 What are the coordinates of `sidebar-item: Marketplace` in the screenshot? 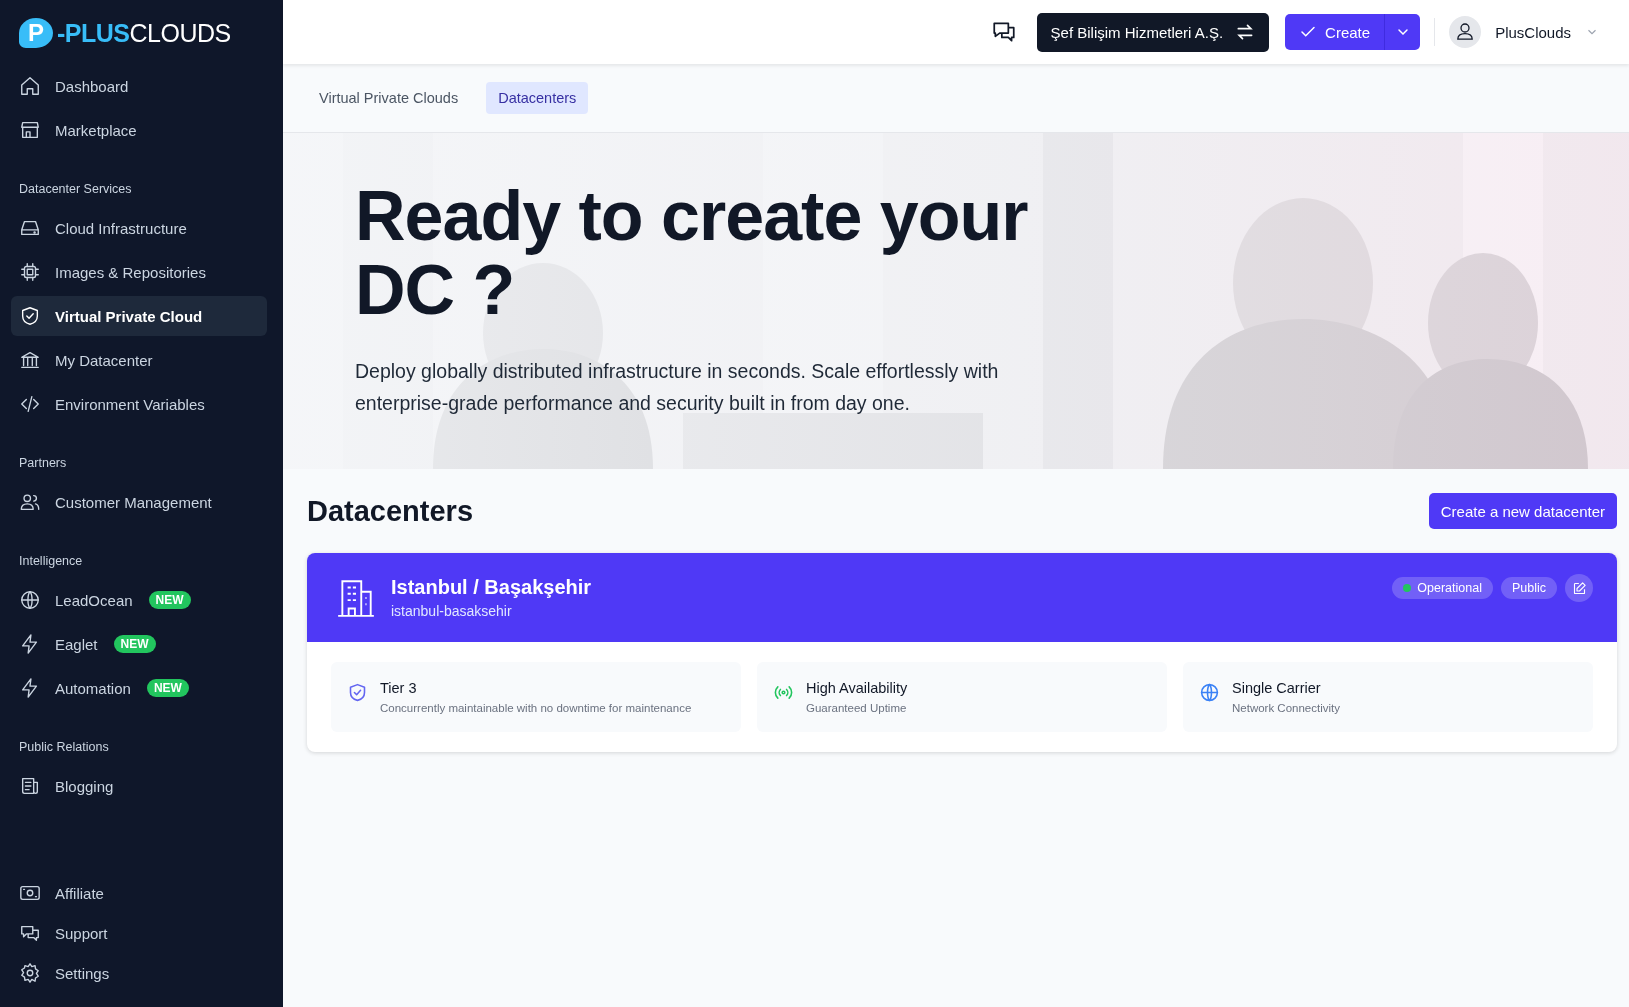 It's located at (139, 130).